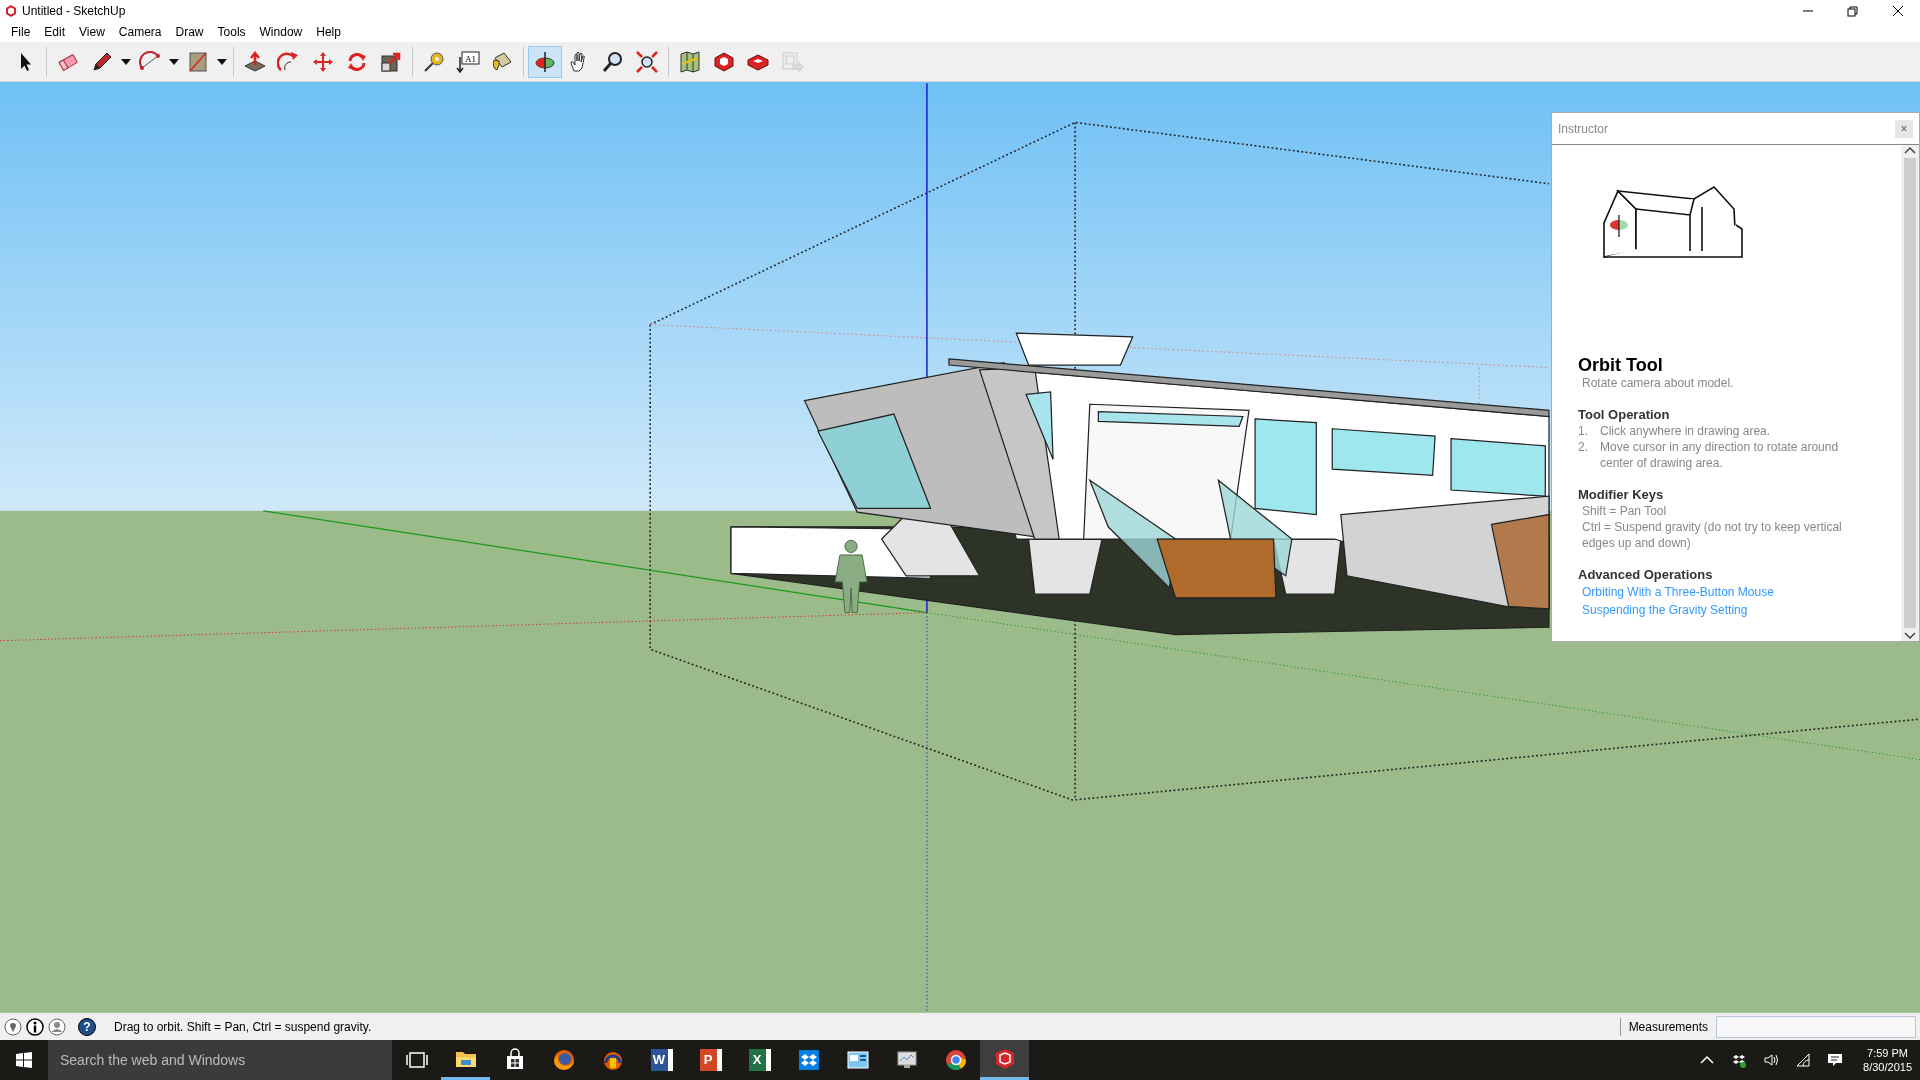 This screenshot has height=1080, width=1920. Describe the element at coordinates (1897, 11) in the screenshot. I see `close-icon` at that location.